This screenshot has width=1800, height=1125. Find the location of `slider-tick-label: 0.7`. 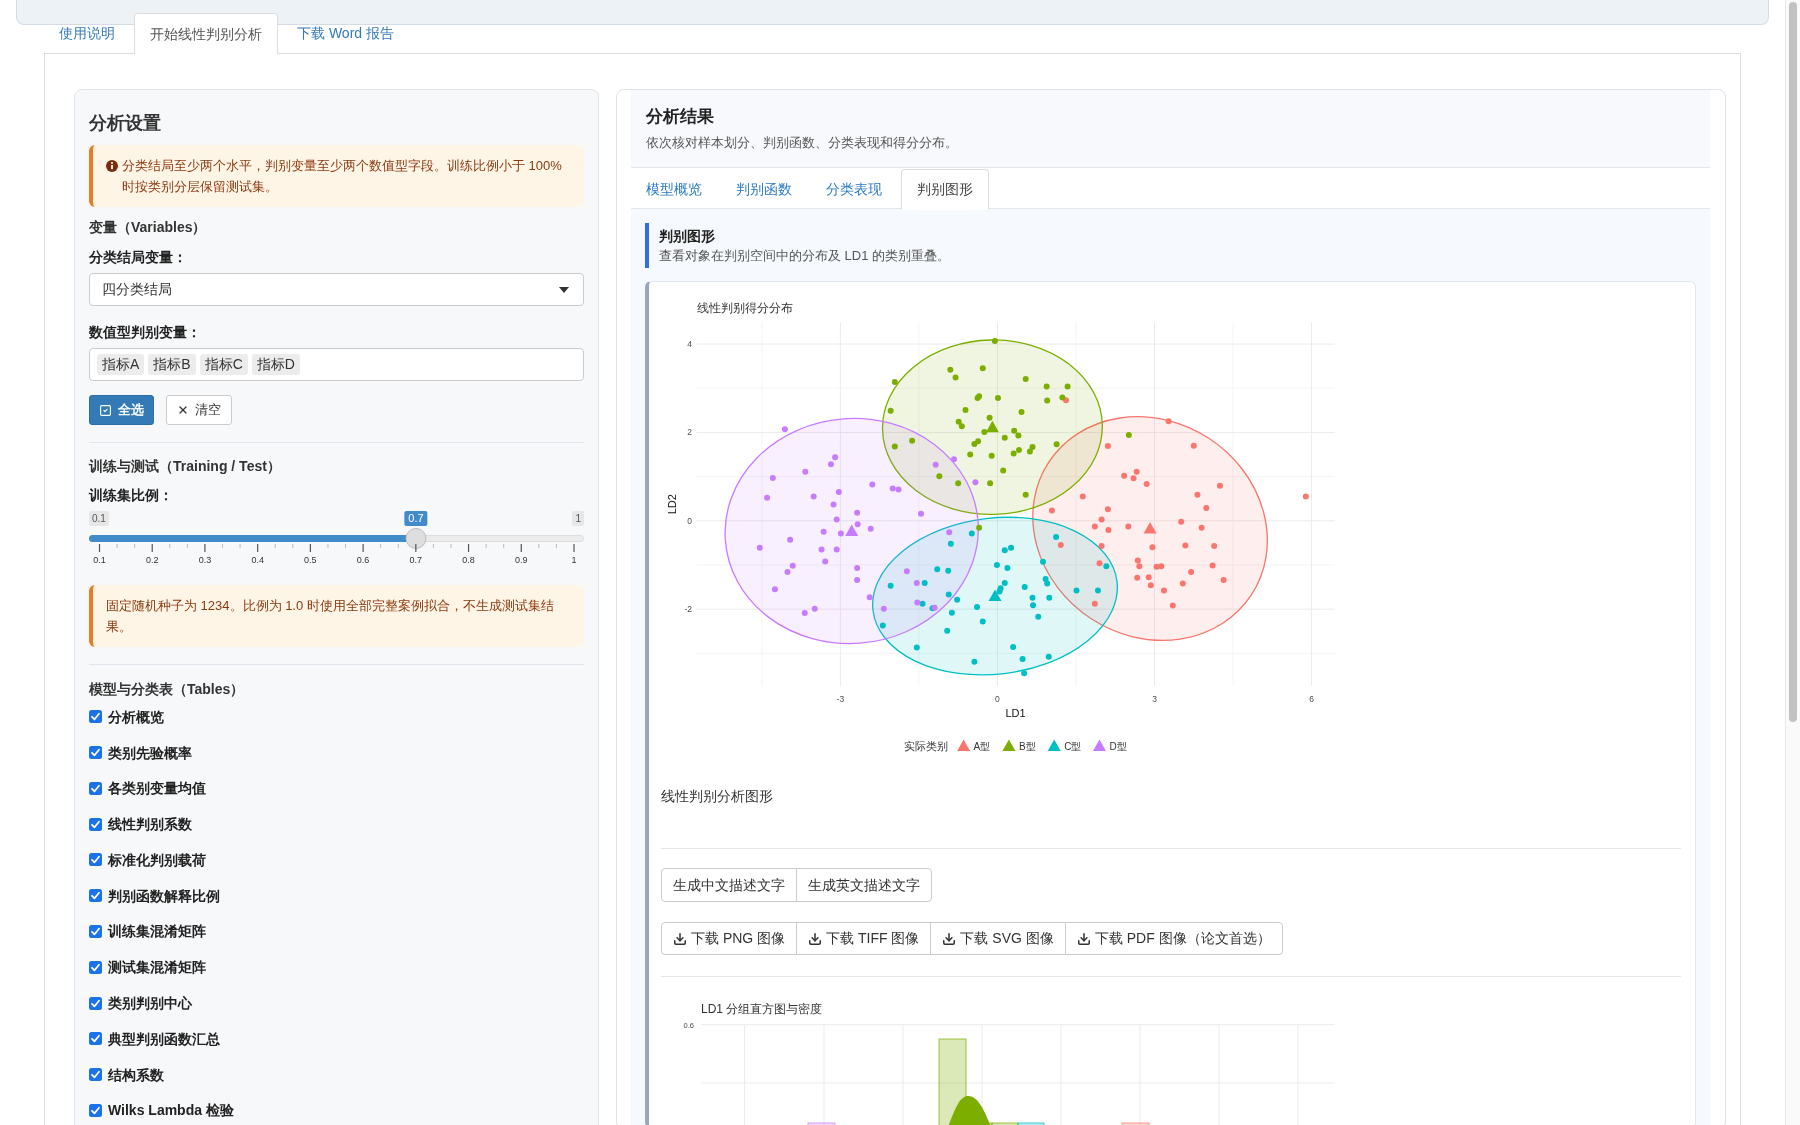

slider-tick-label: 0.7 is located at coordinates (416, 560).